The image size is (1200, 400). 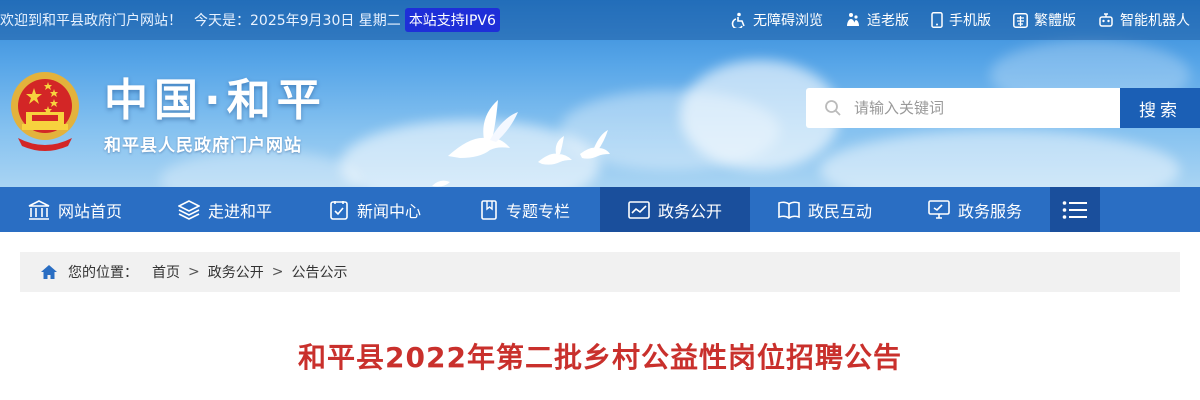 I want to click on elderly-mode-link: 适老版, so click(x=877, y=20).